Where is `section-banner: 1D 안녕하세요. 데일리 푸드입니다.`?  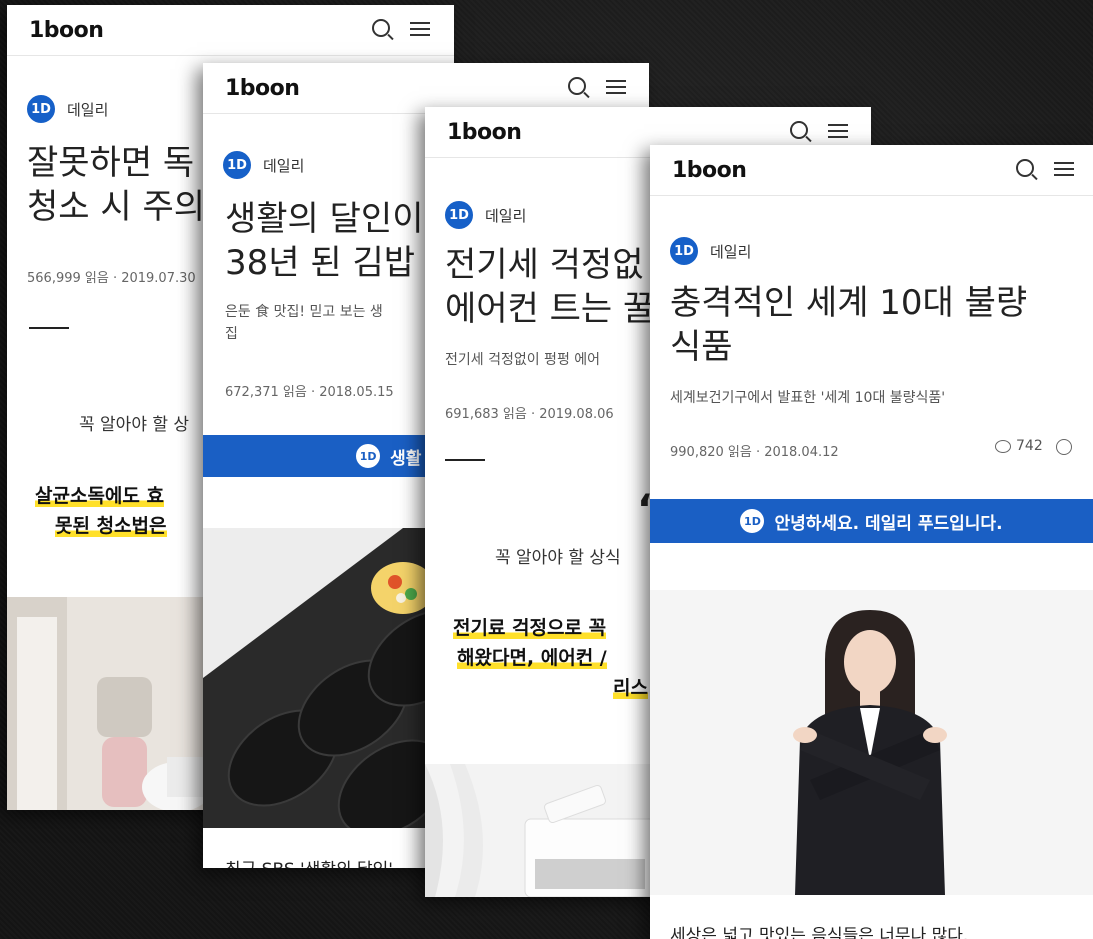 section-banner: 1D 안녕하세요. 데일리 푸드입니다. is located at coordinates (871, 521).